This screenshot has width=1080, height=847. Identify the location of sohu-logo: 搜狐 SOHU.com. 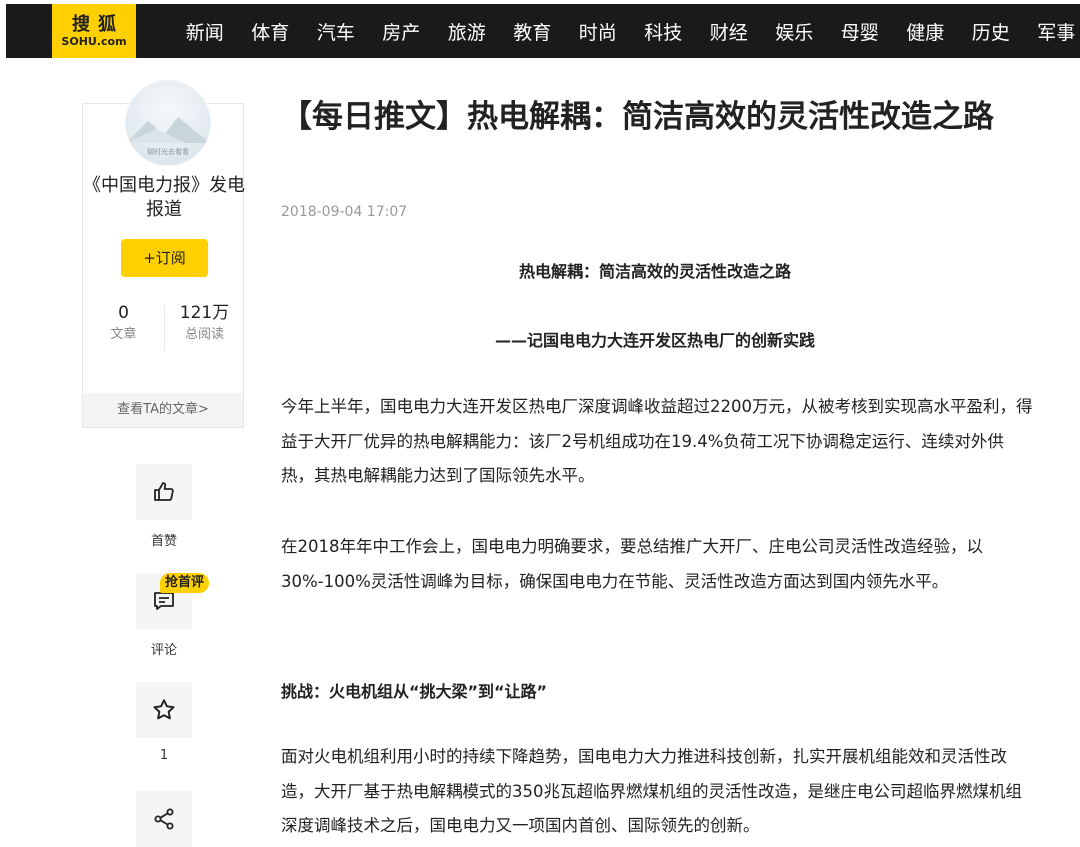
(94, 31).